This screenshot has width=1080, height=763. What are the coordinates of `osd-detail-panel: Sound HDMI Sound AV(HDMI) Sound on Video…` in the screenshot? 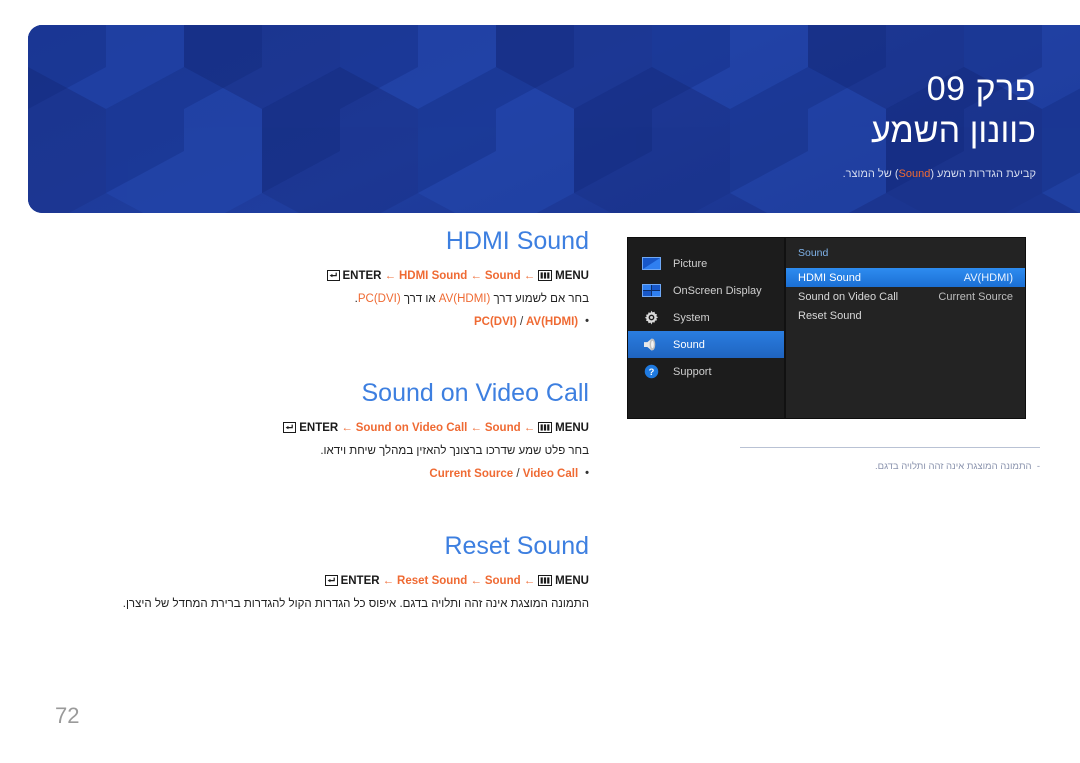 It's located at (904, 328).